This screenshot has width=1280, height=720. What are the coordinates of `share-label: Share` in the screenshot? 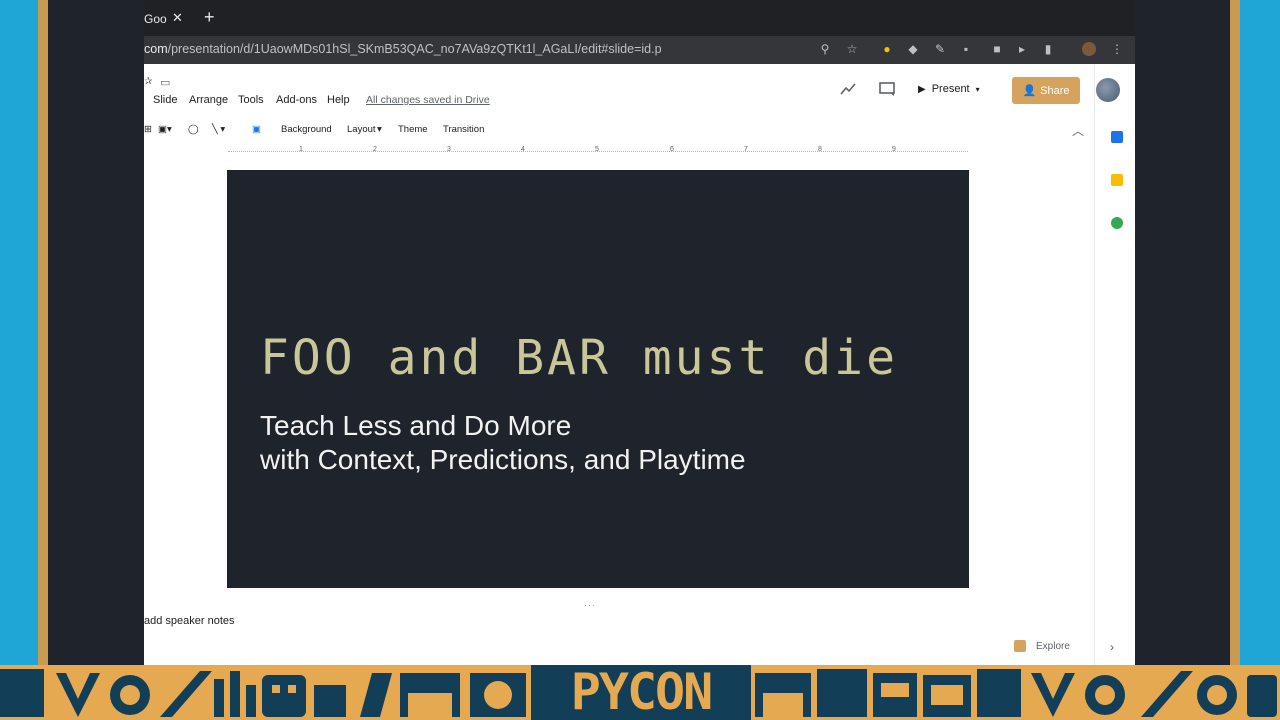 It's located at (1055, 90).